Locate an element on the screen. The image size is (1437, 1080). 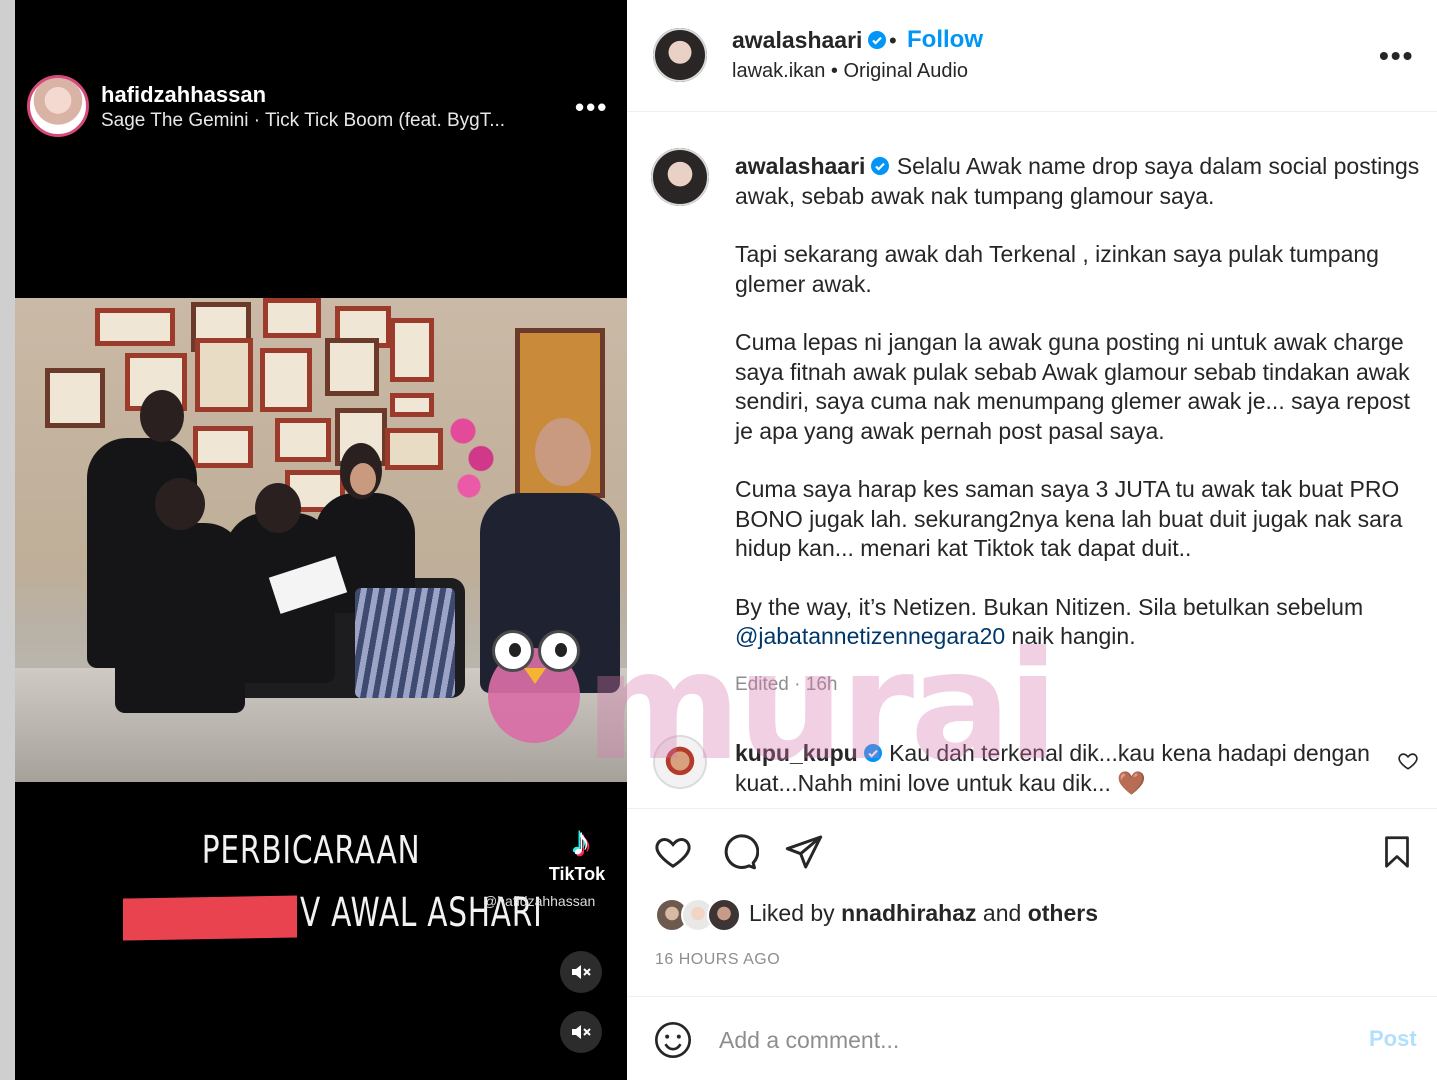
save-bookmark-icon is located at coordinates (1397, 852).